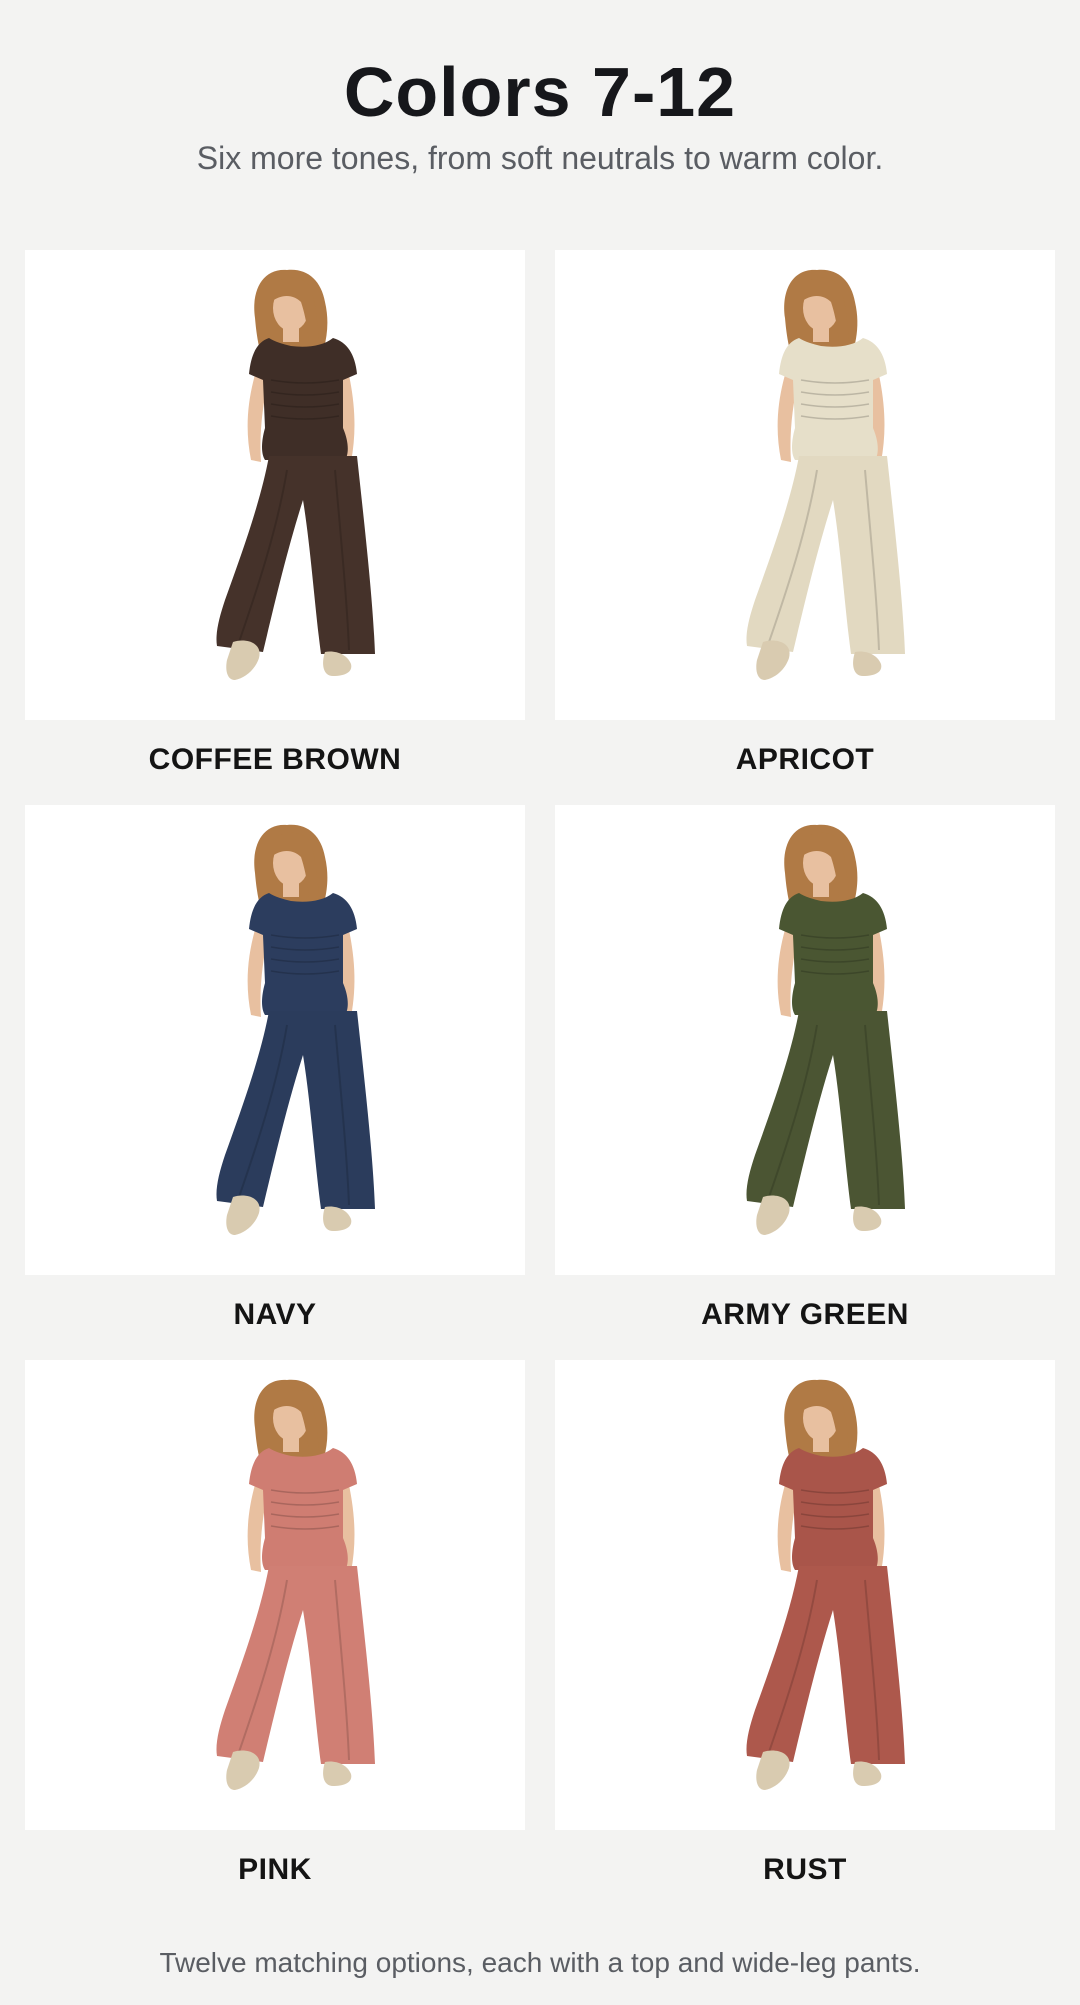 The image size is (1080, 2005). I want to click on color-label: COFFEE BROWN, so click(275, 759).